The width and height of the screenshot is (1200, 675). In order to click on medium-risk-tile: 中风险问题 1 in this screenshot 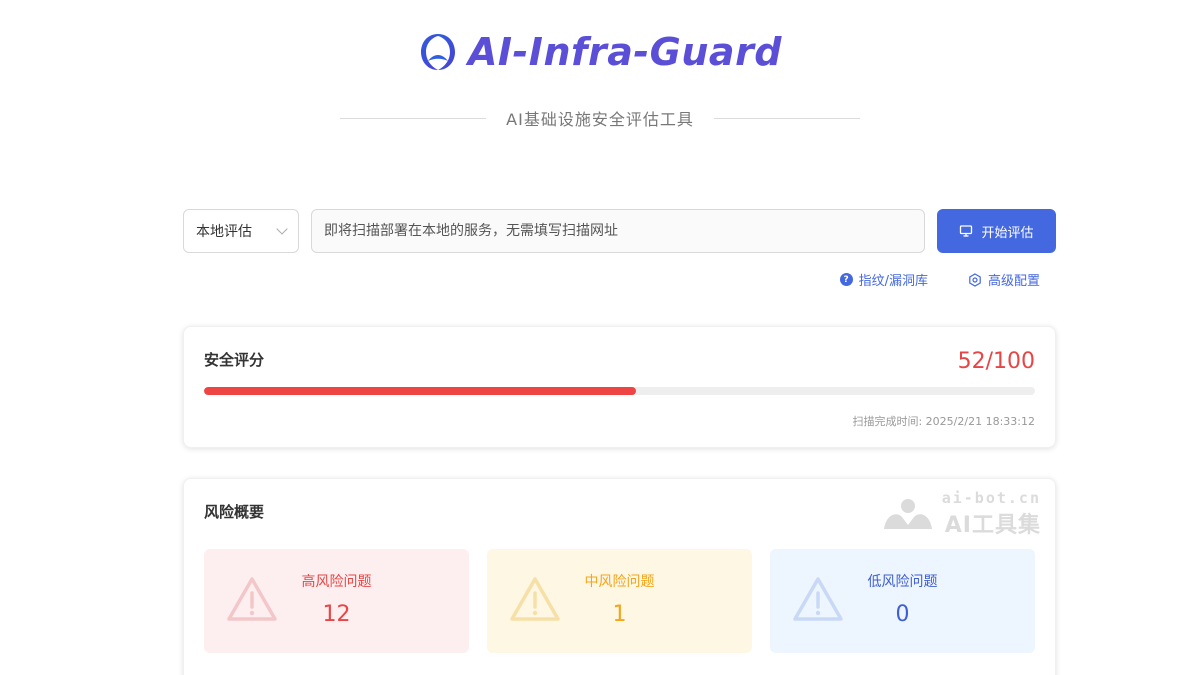, I will do `click(619, 601)`.